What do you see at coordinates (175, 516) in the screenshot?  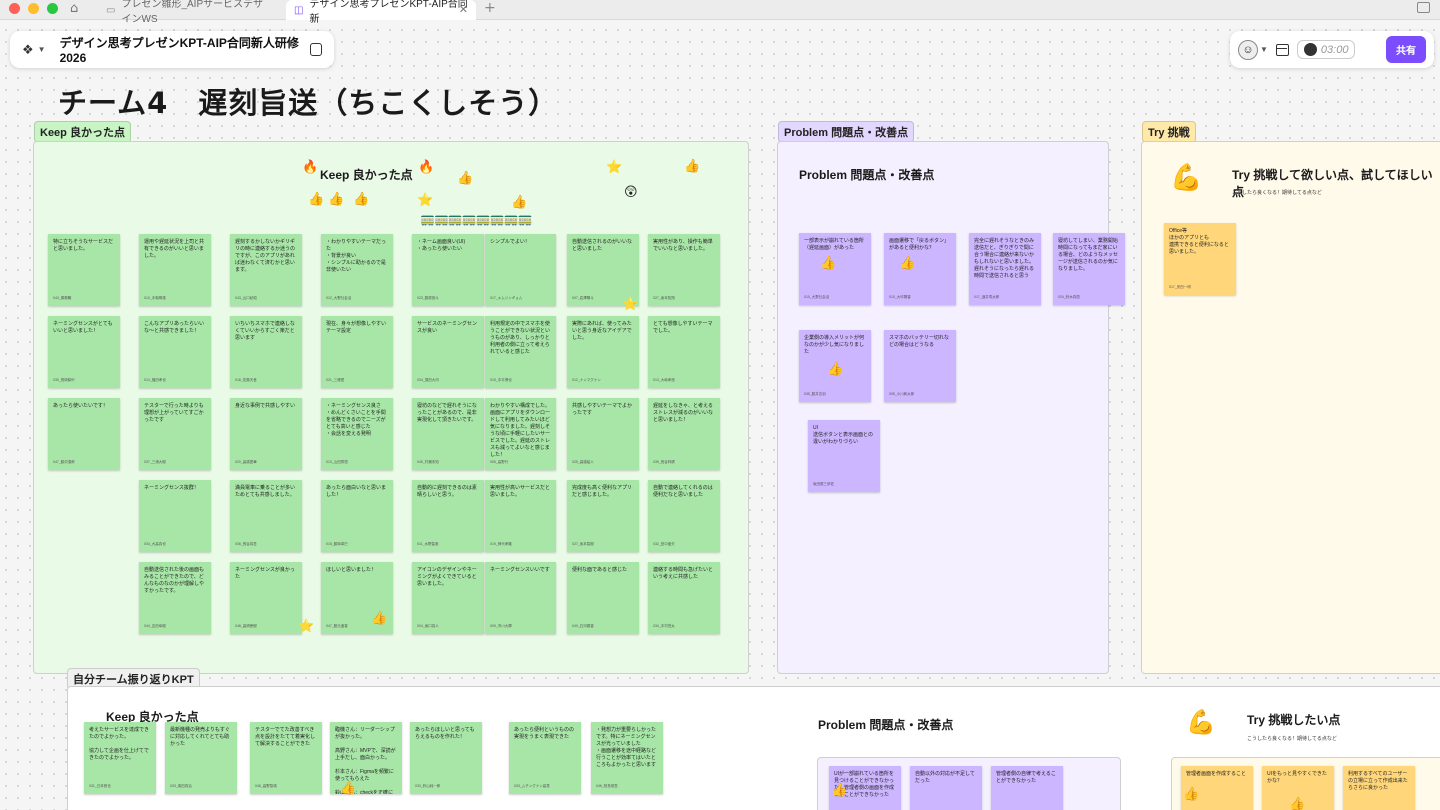 I see `sticky-note: ネーミングセンス抜群！ 034_大高真也` at bounding box center [175, 516].